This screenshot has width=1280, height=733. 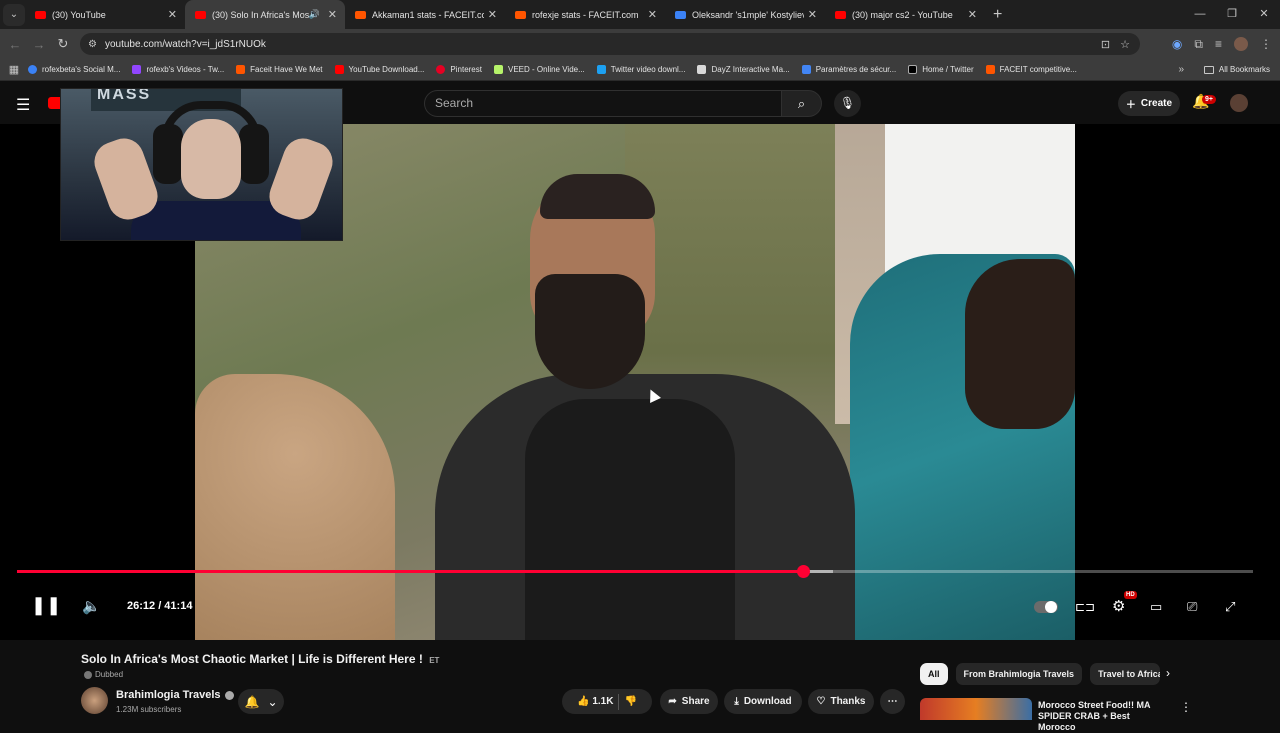 What do you see at coordinates (14, 14) in the screenshot?
I see `tab-search-icon: ⌄` at bounding box center [14, 14].